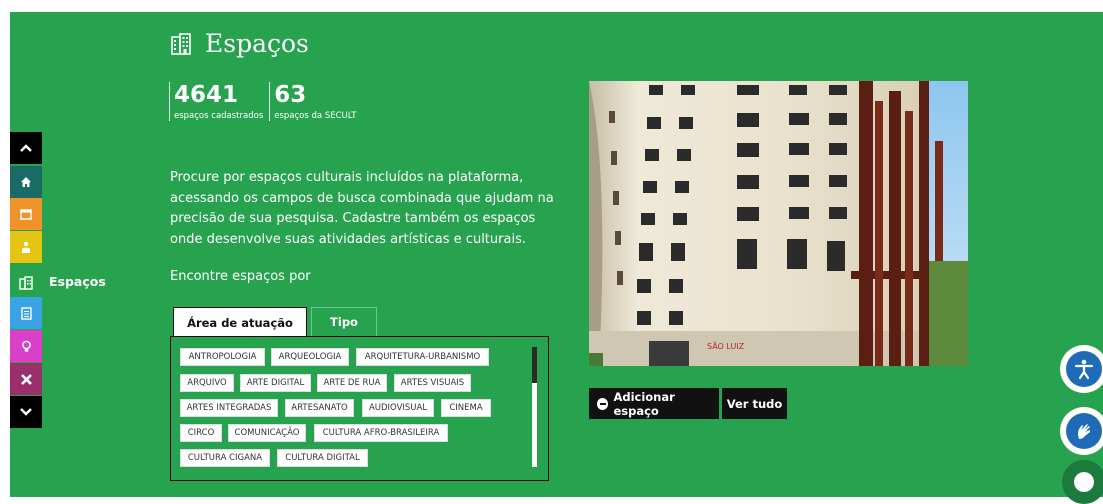  I want to click on tools-icon, so click(26, 379).